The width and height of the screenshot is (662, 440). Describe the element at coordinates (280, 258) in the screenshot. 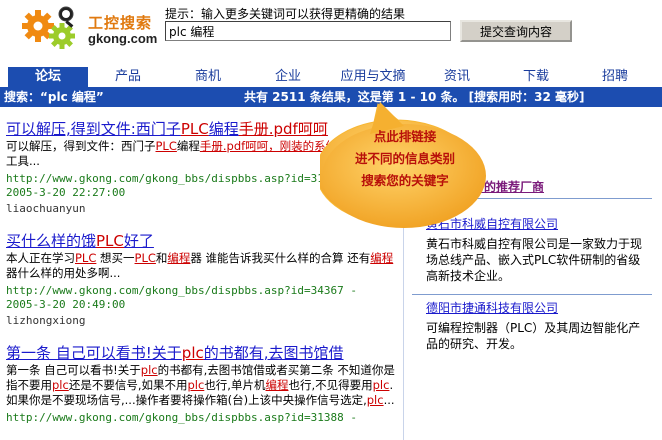

I see `text-segment: 器 谁能告诉我买什么样的合算 还有` at that location.